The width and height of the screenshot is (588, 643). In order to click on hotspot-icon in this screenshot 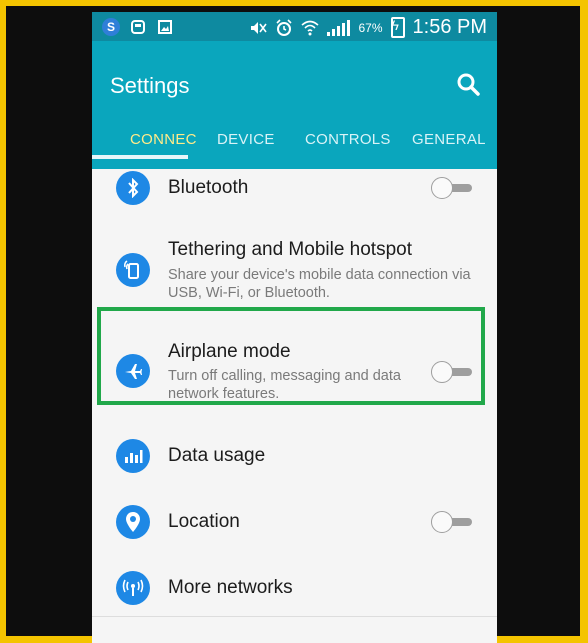, I will do `click(133, 270)`.